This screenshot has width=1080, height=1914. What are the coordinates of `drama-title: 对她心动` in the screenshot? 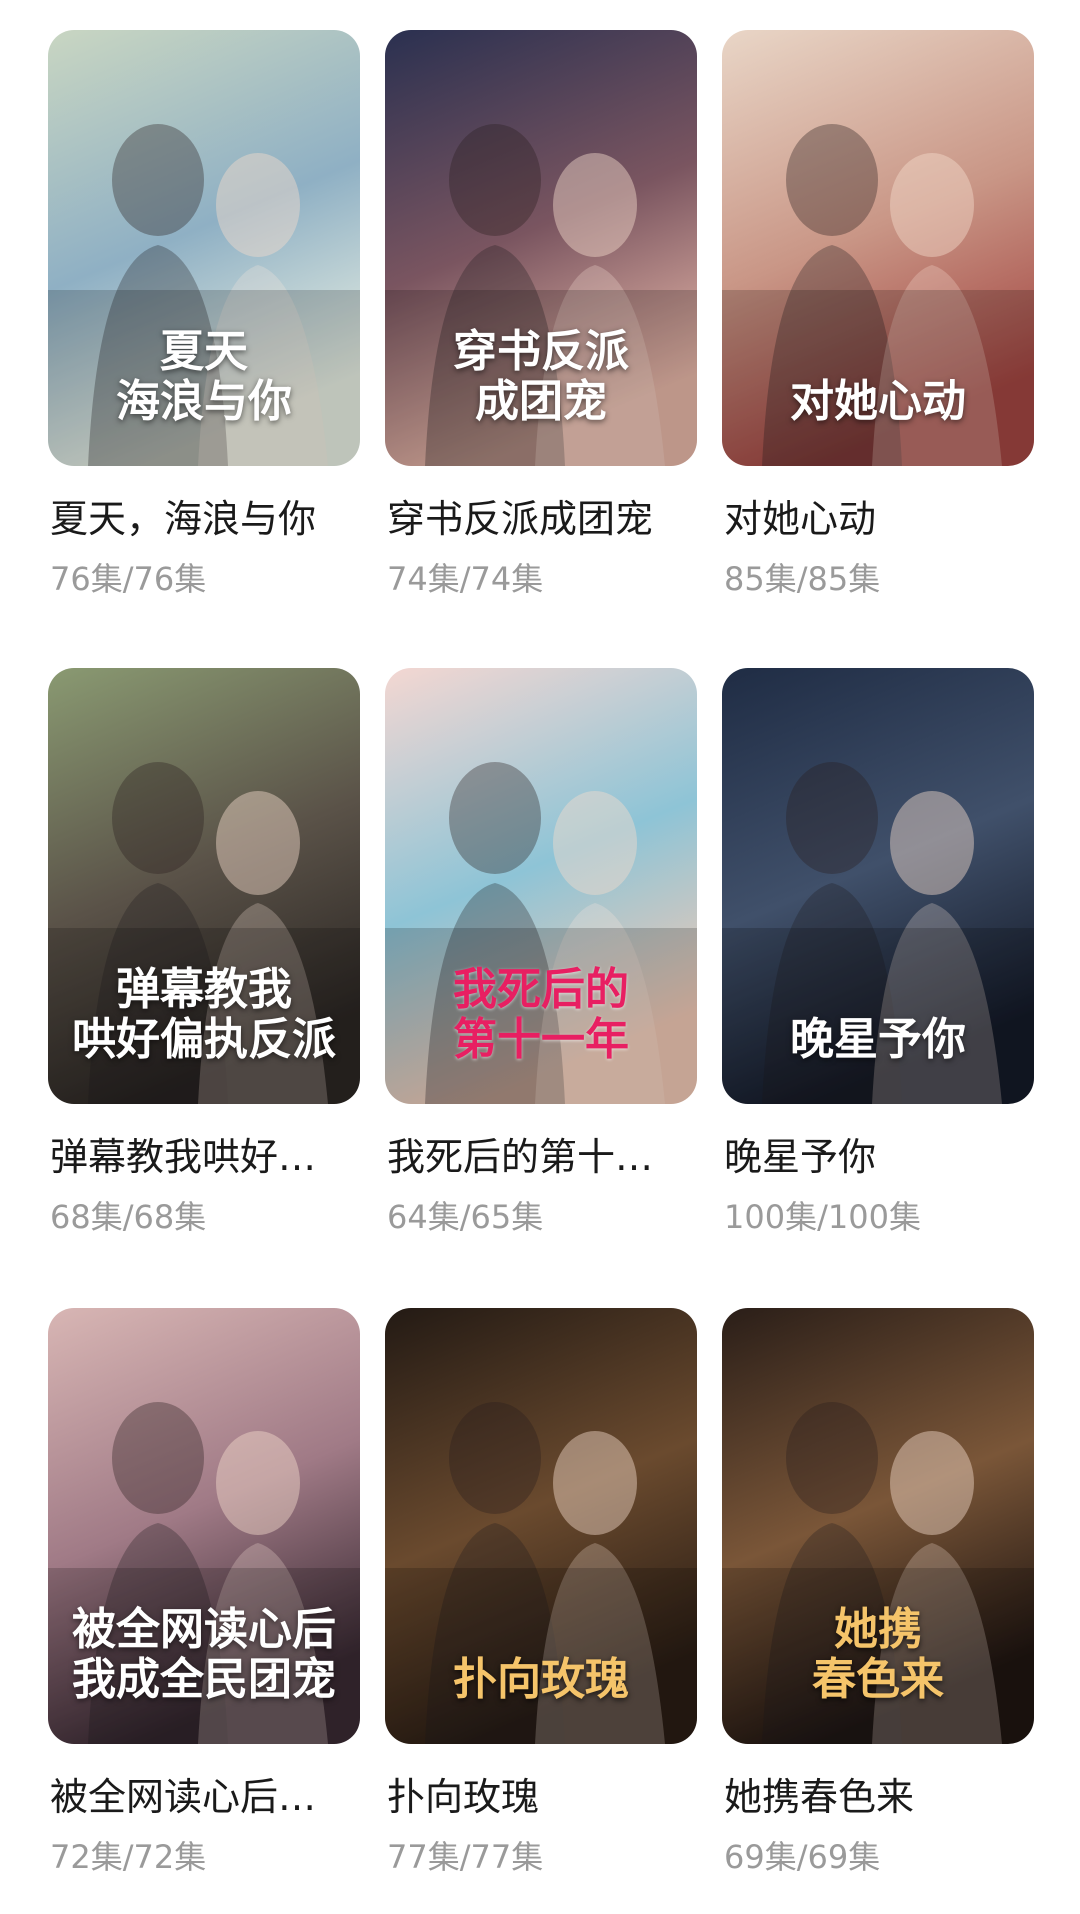 It's located at (884, 515).